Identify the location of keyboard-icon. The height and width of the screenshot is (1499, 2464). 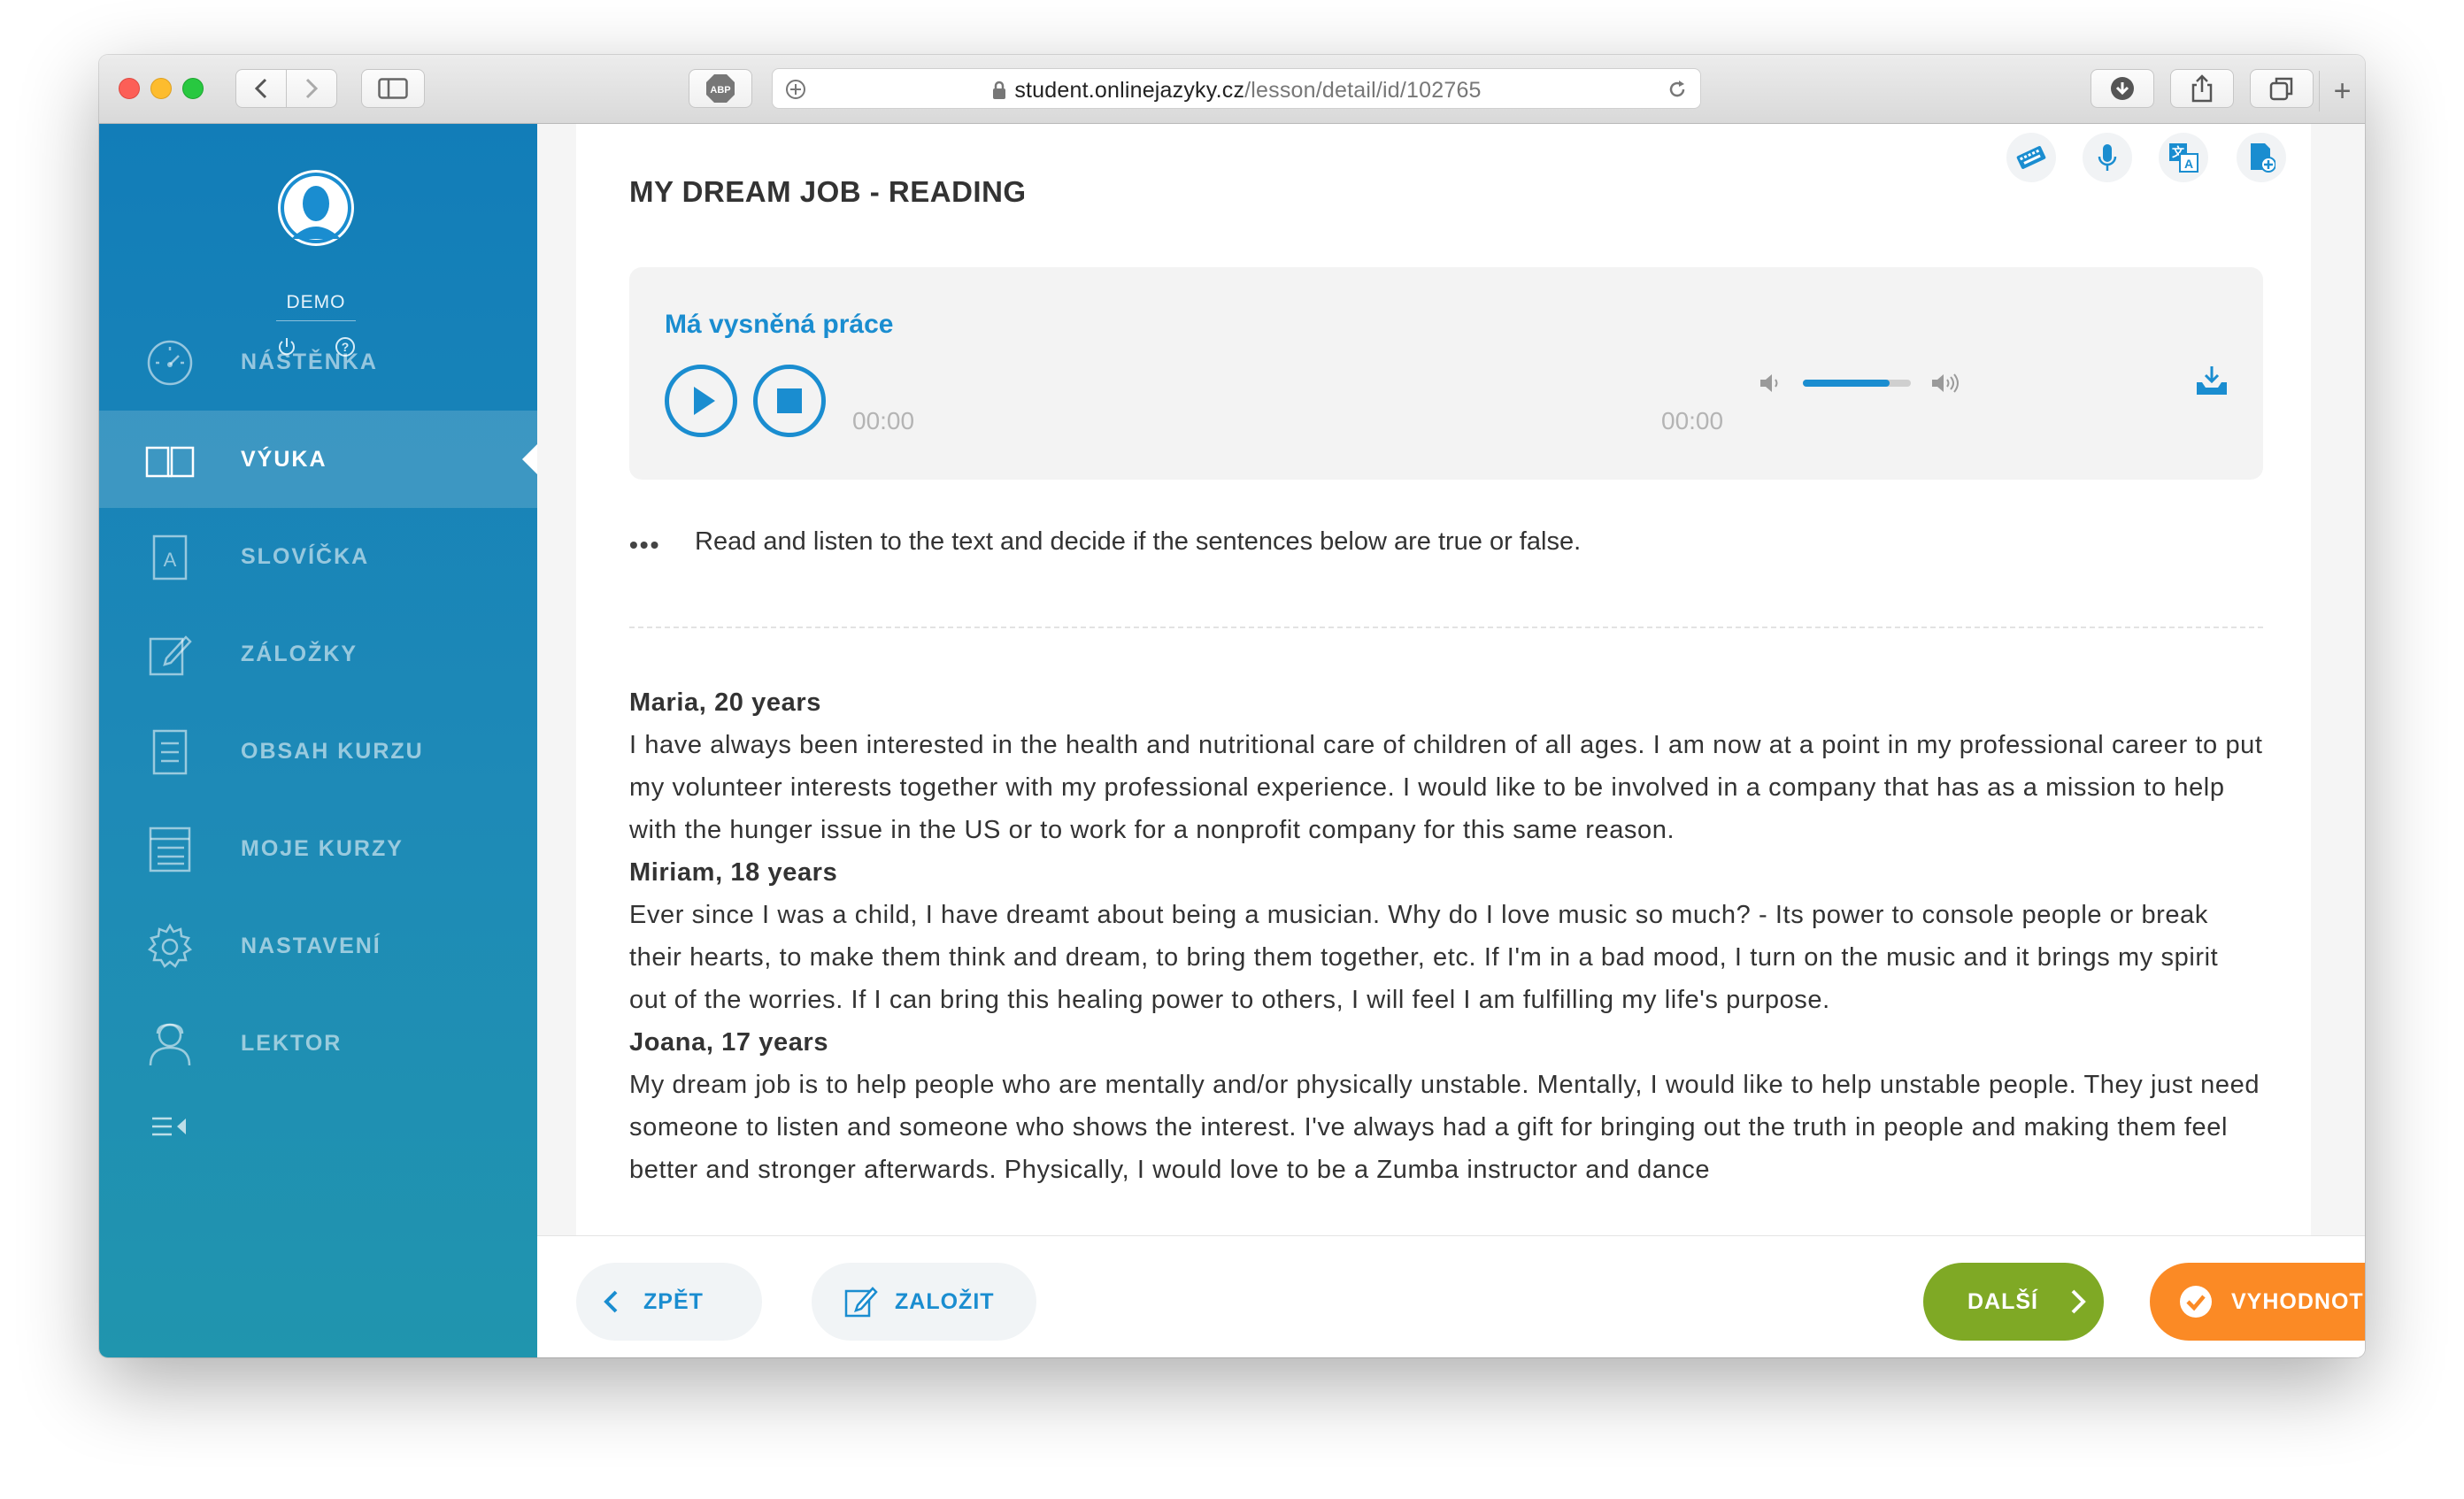
(2031, 157).